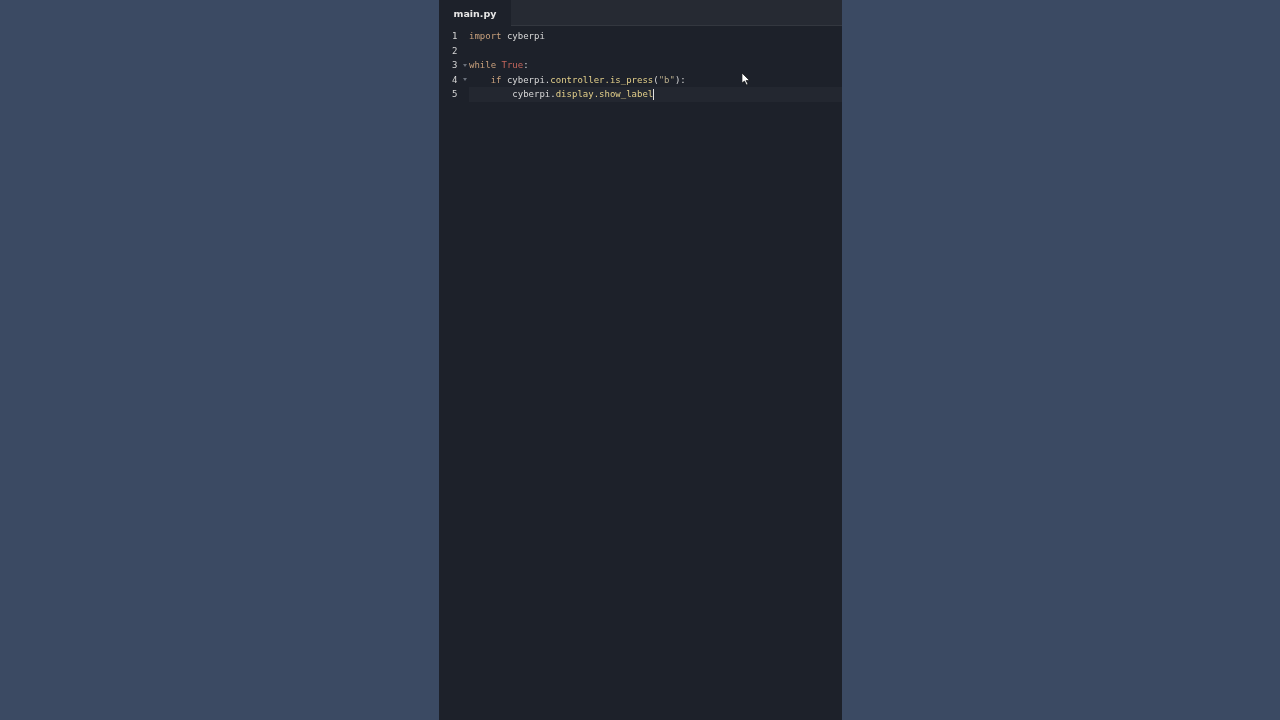 This screenshot has width=1280, height=720. What do you see at coordinates (455, 50) in the screenshot?
I see `line-number: 2` at bounding box center [455, 50].